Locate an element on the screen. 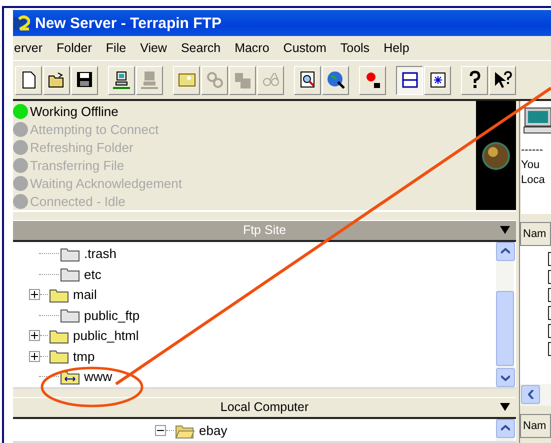 This screenshot has height=443, width=551. folder-name: .trash is located at coordinates (100, 254).